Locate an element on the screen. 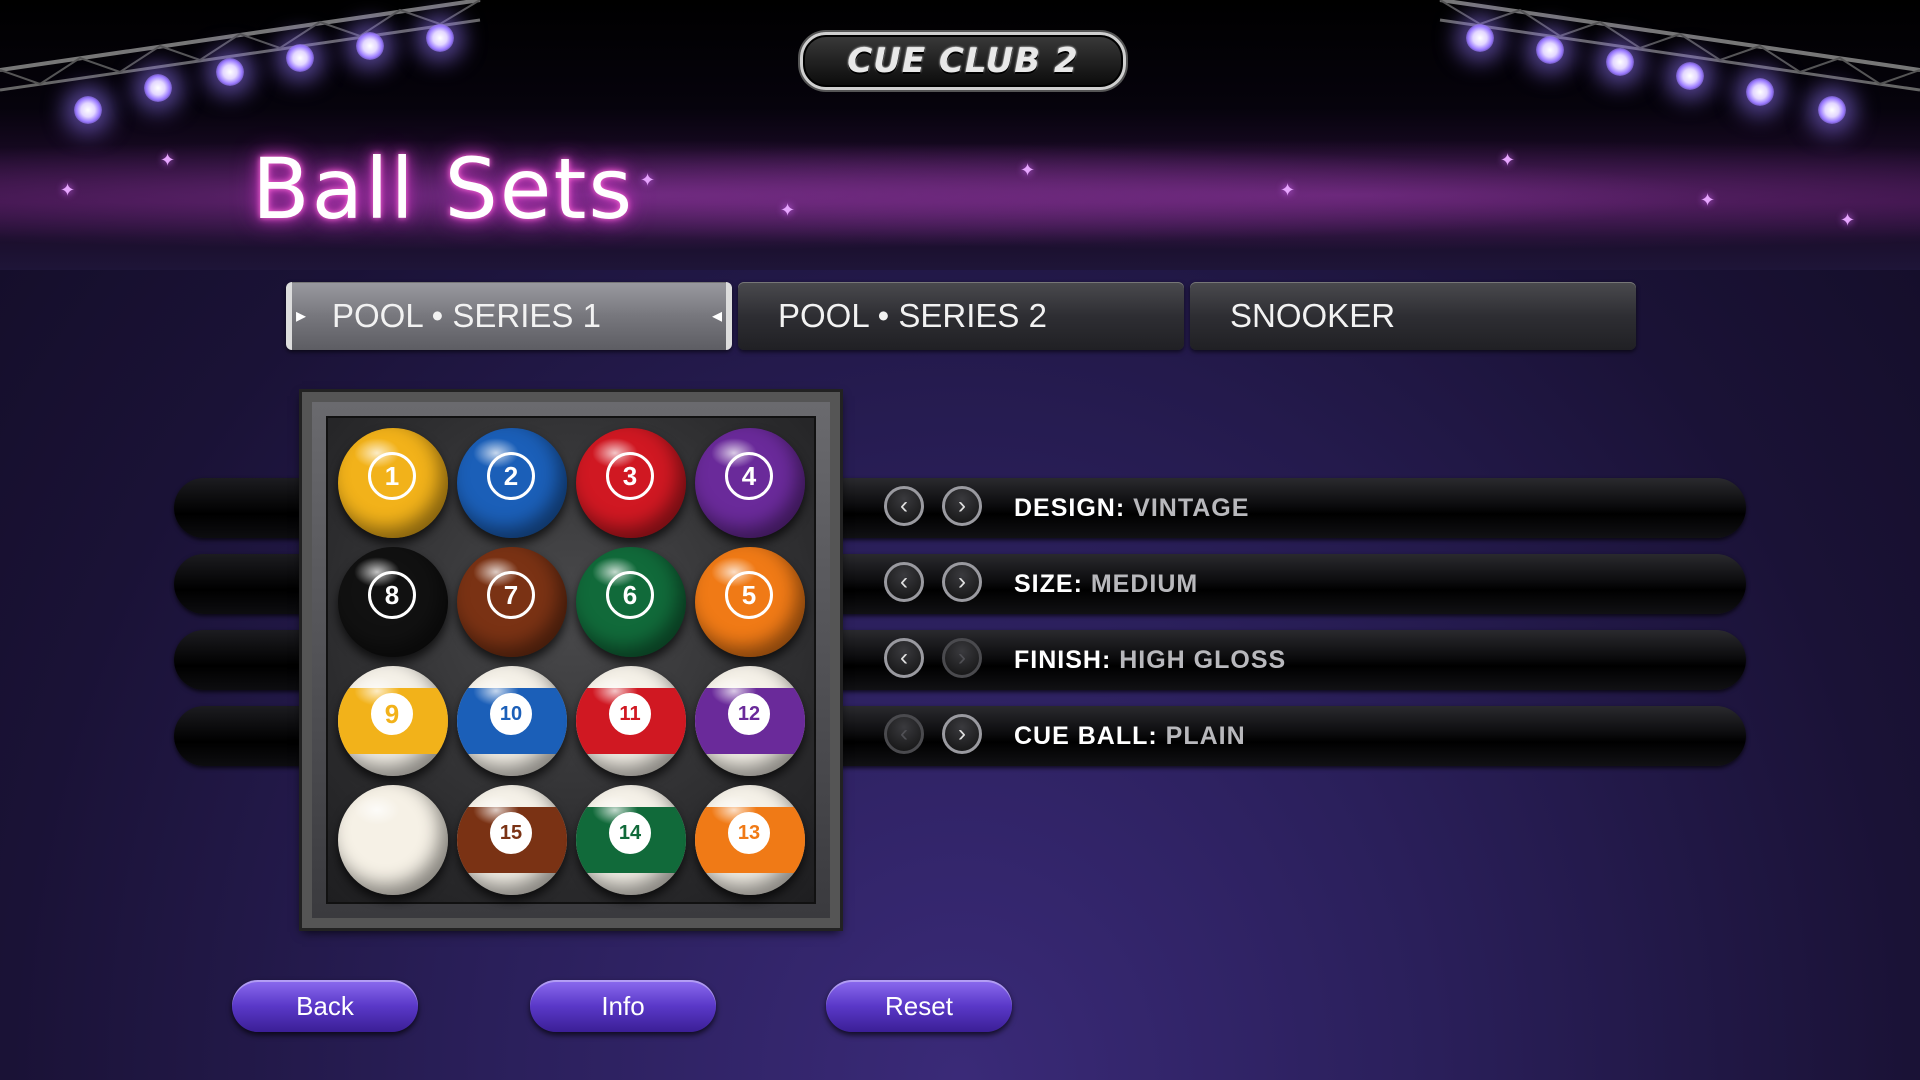  ball-set-preview: 1 2 3 4 8 7 6 5 9 10 11 12 15 14 13 is located at coordinates (571, 660).